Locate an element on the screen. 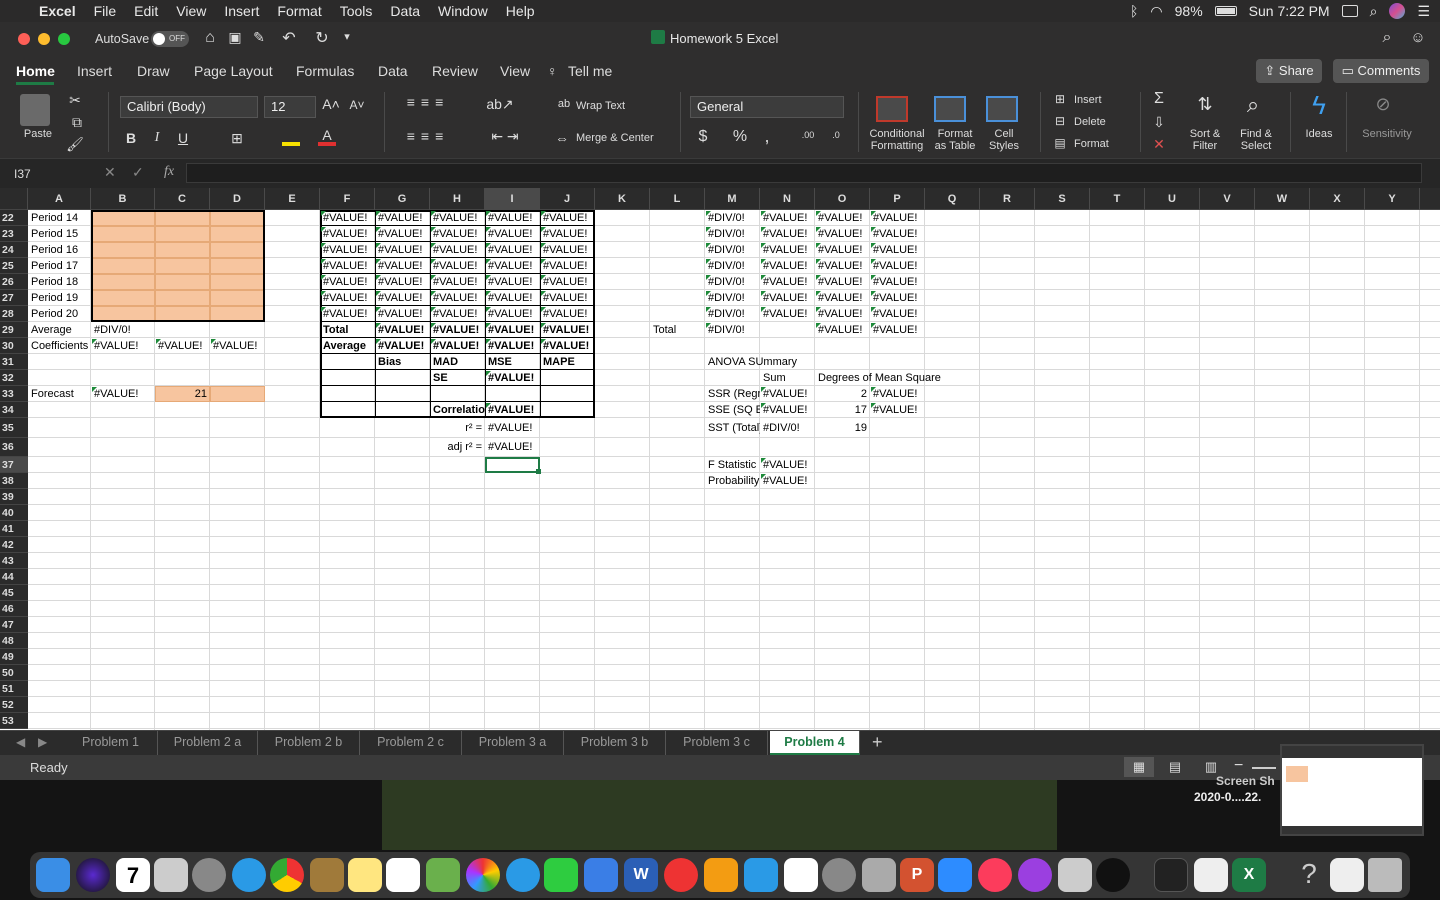  tab-insert: Insert is located at coordinates (94, 71).